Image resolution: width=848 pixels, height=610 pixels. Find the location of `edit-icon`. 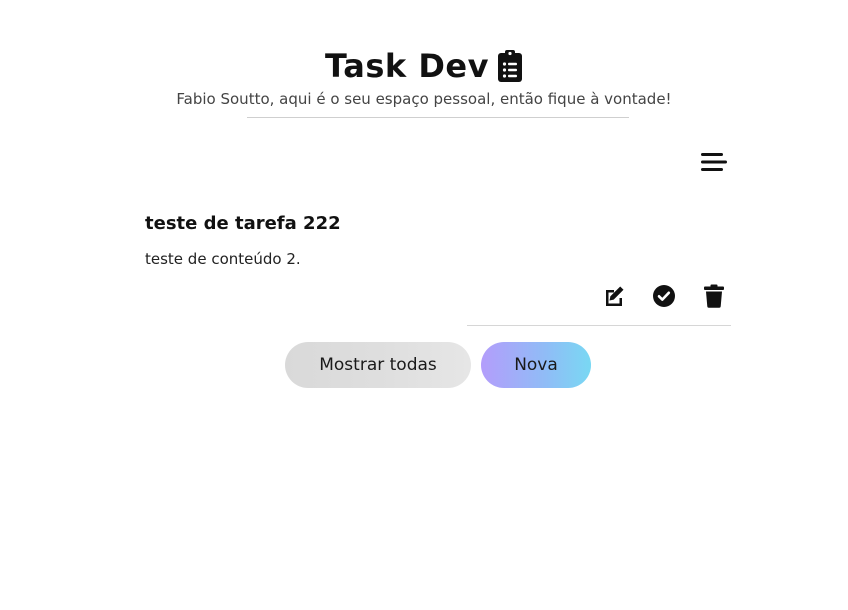

edit-icon is located at coordinates (614, 298).